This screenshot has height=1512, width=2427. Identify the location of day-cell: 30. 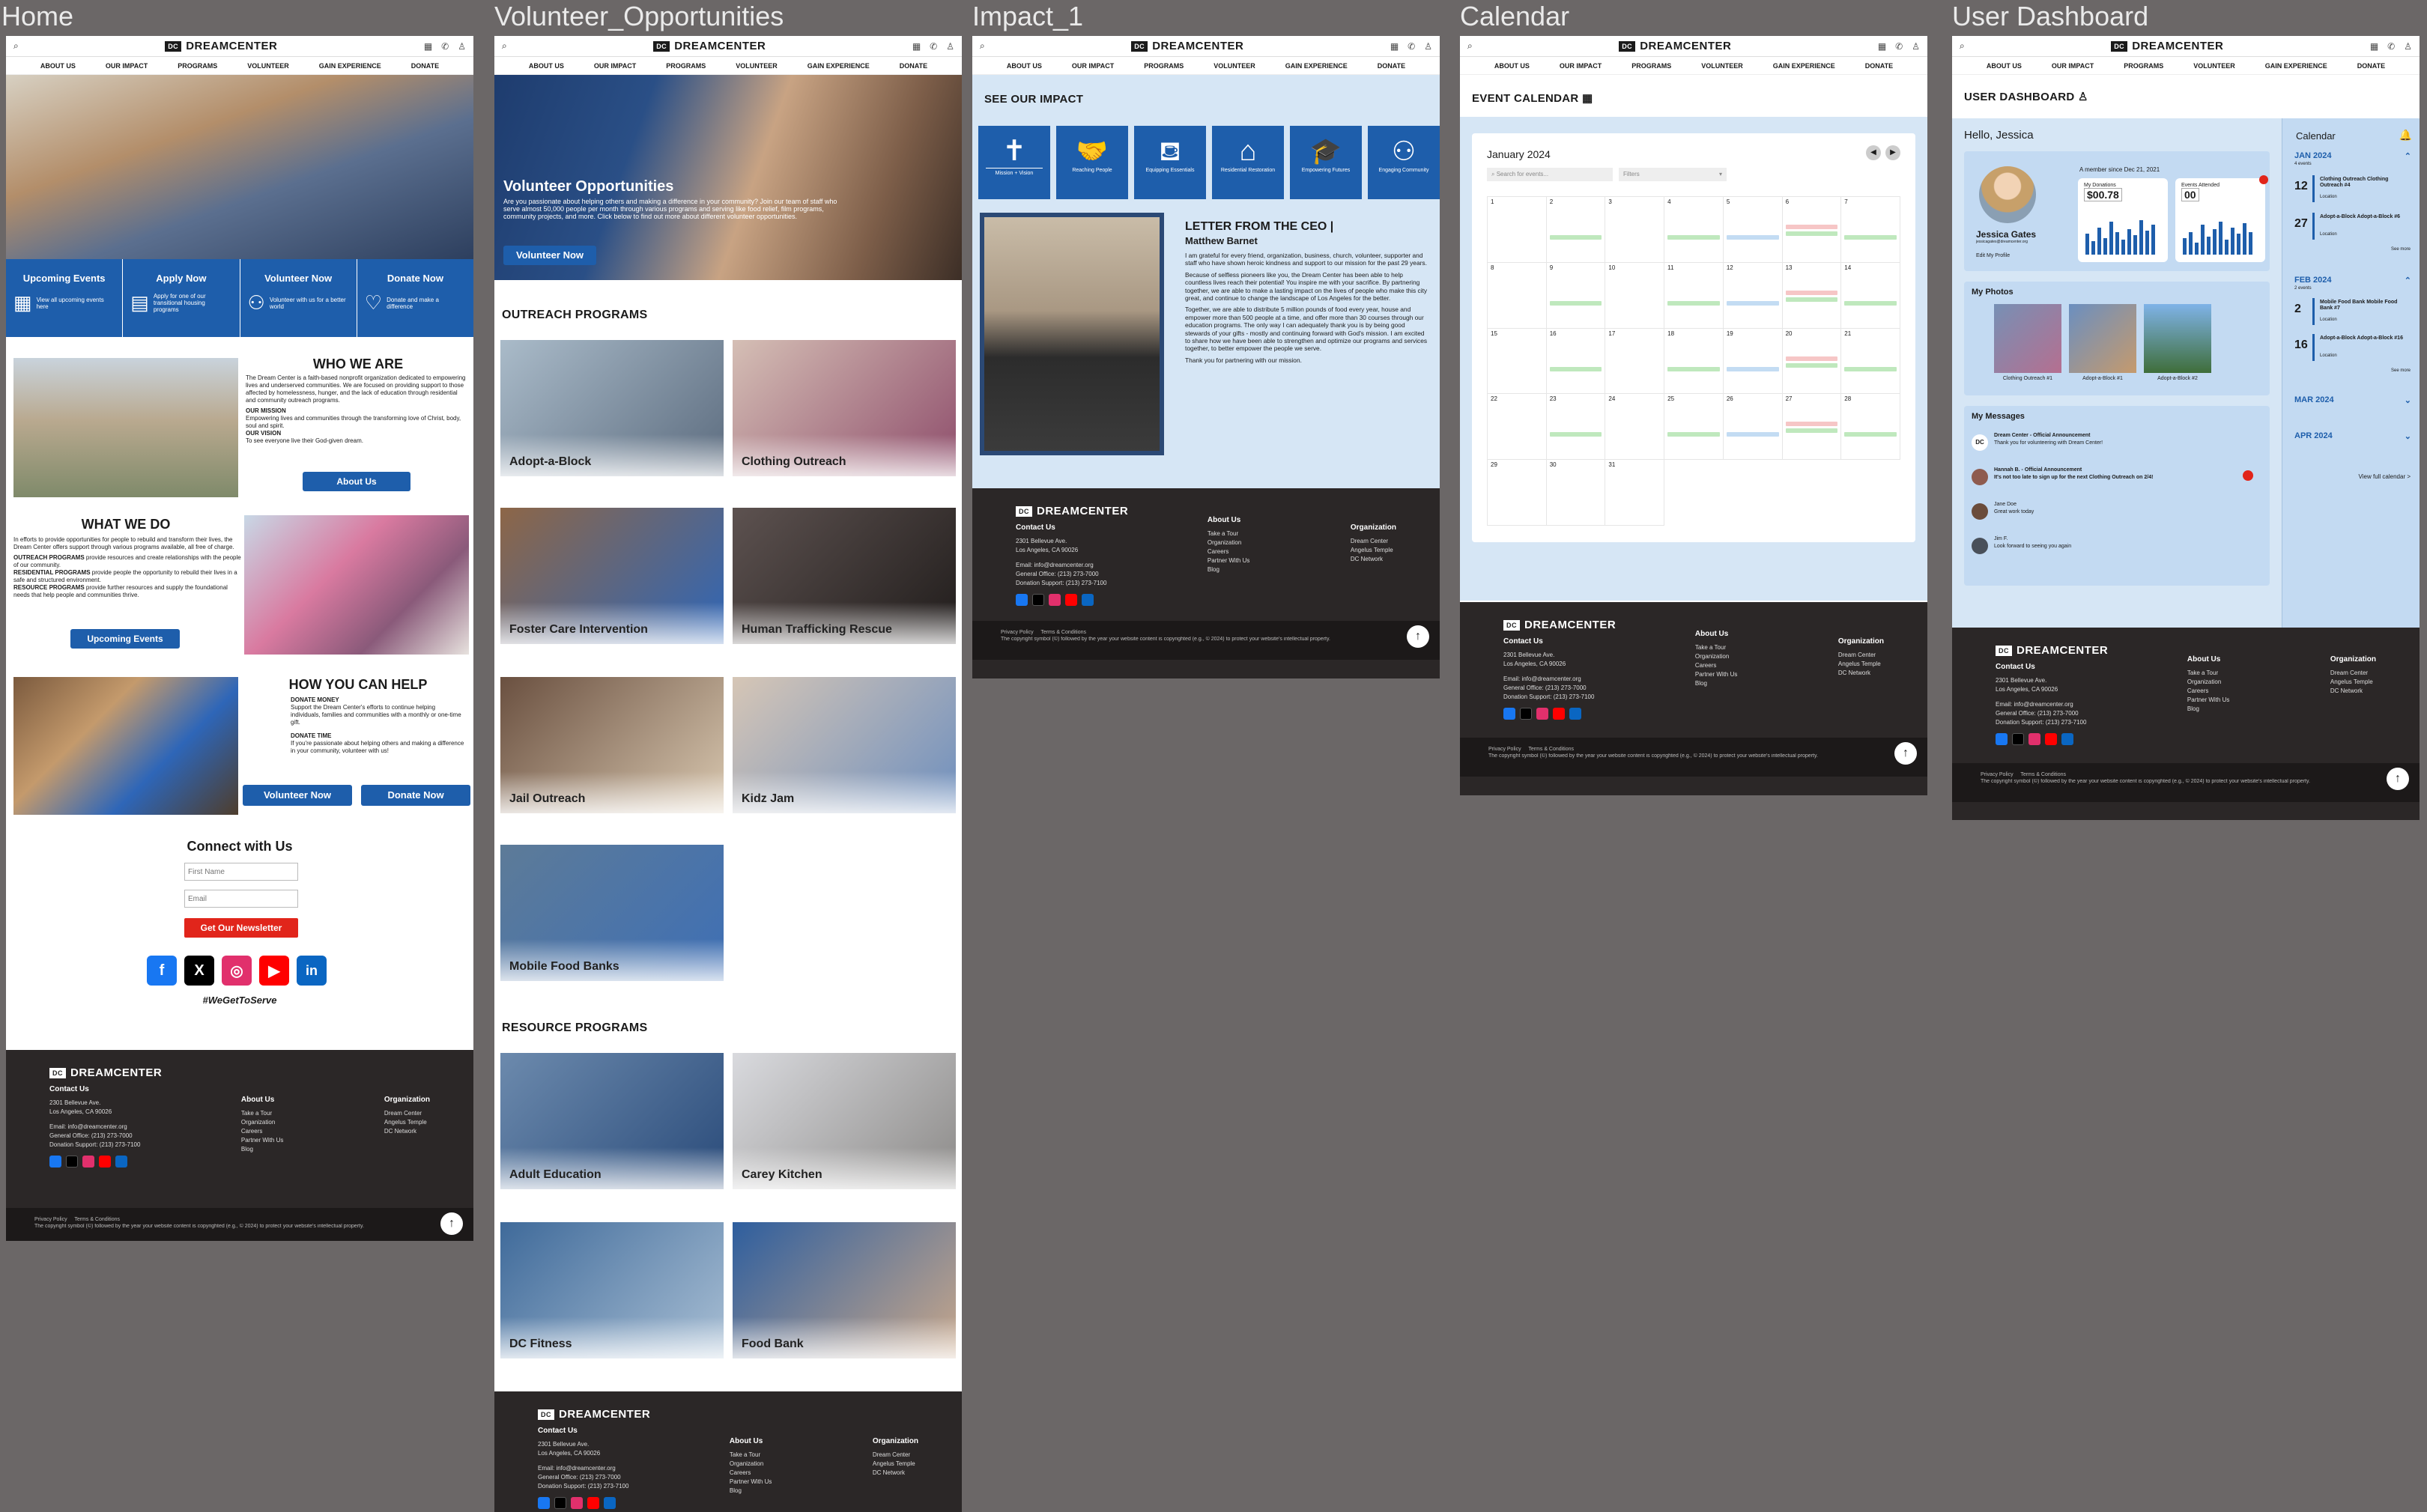
(1576, 493).